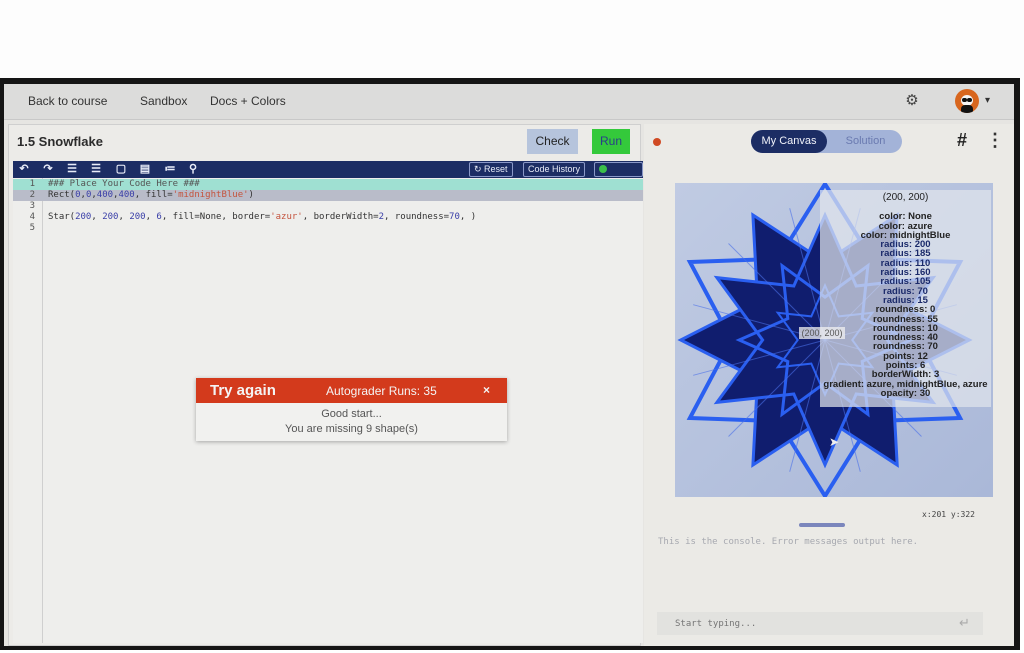  What do you see at coordinates (243, 390) in the screenshot?
I see `toast-title: Try again` at bounding box center [243, 390].